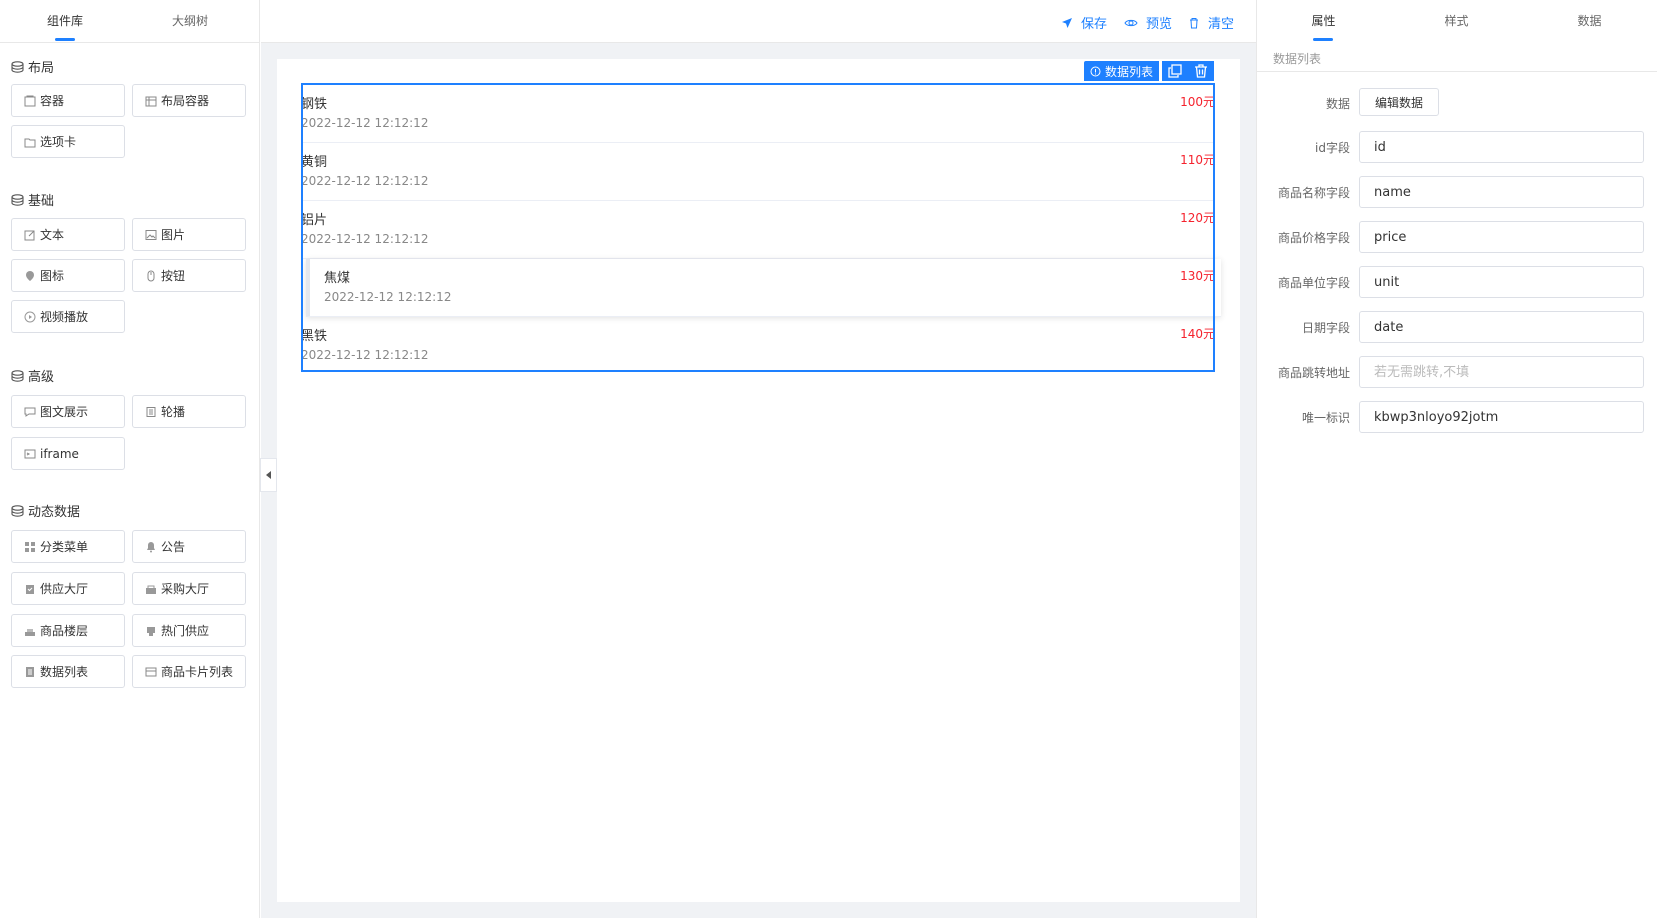  I want to click on collapse-panel-button, so click(268, 475).